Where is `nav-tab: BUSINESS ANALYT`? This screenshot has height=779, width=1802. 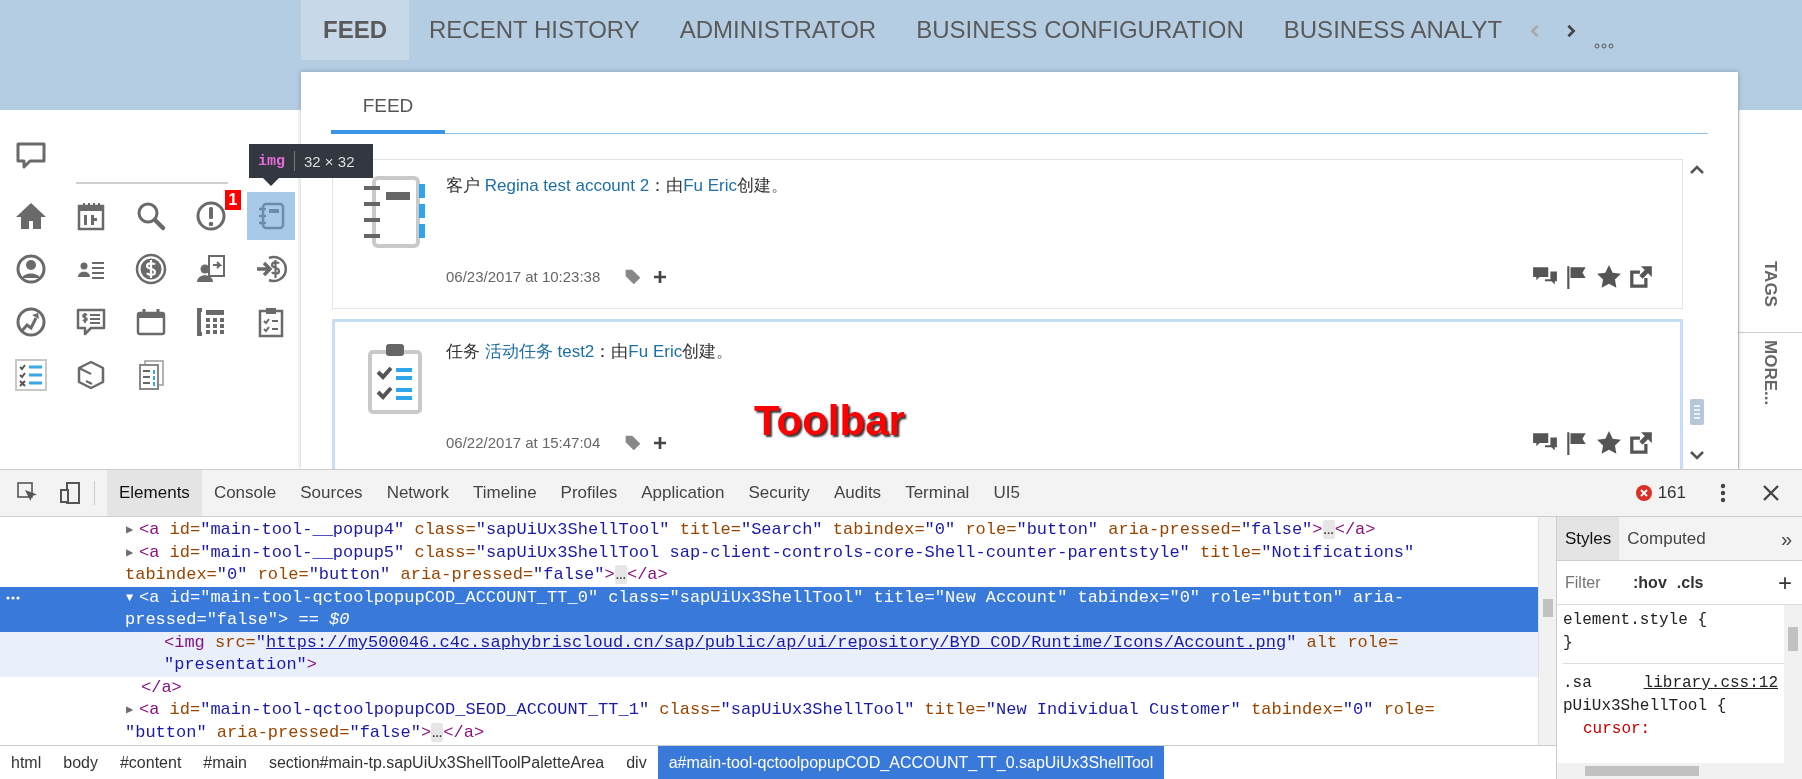 nav-tab: BUSINESS ANALYT is located at coordinates (1393, 30).